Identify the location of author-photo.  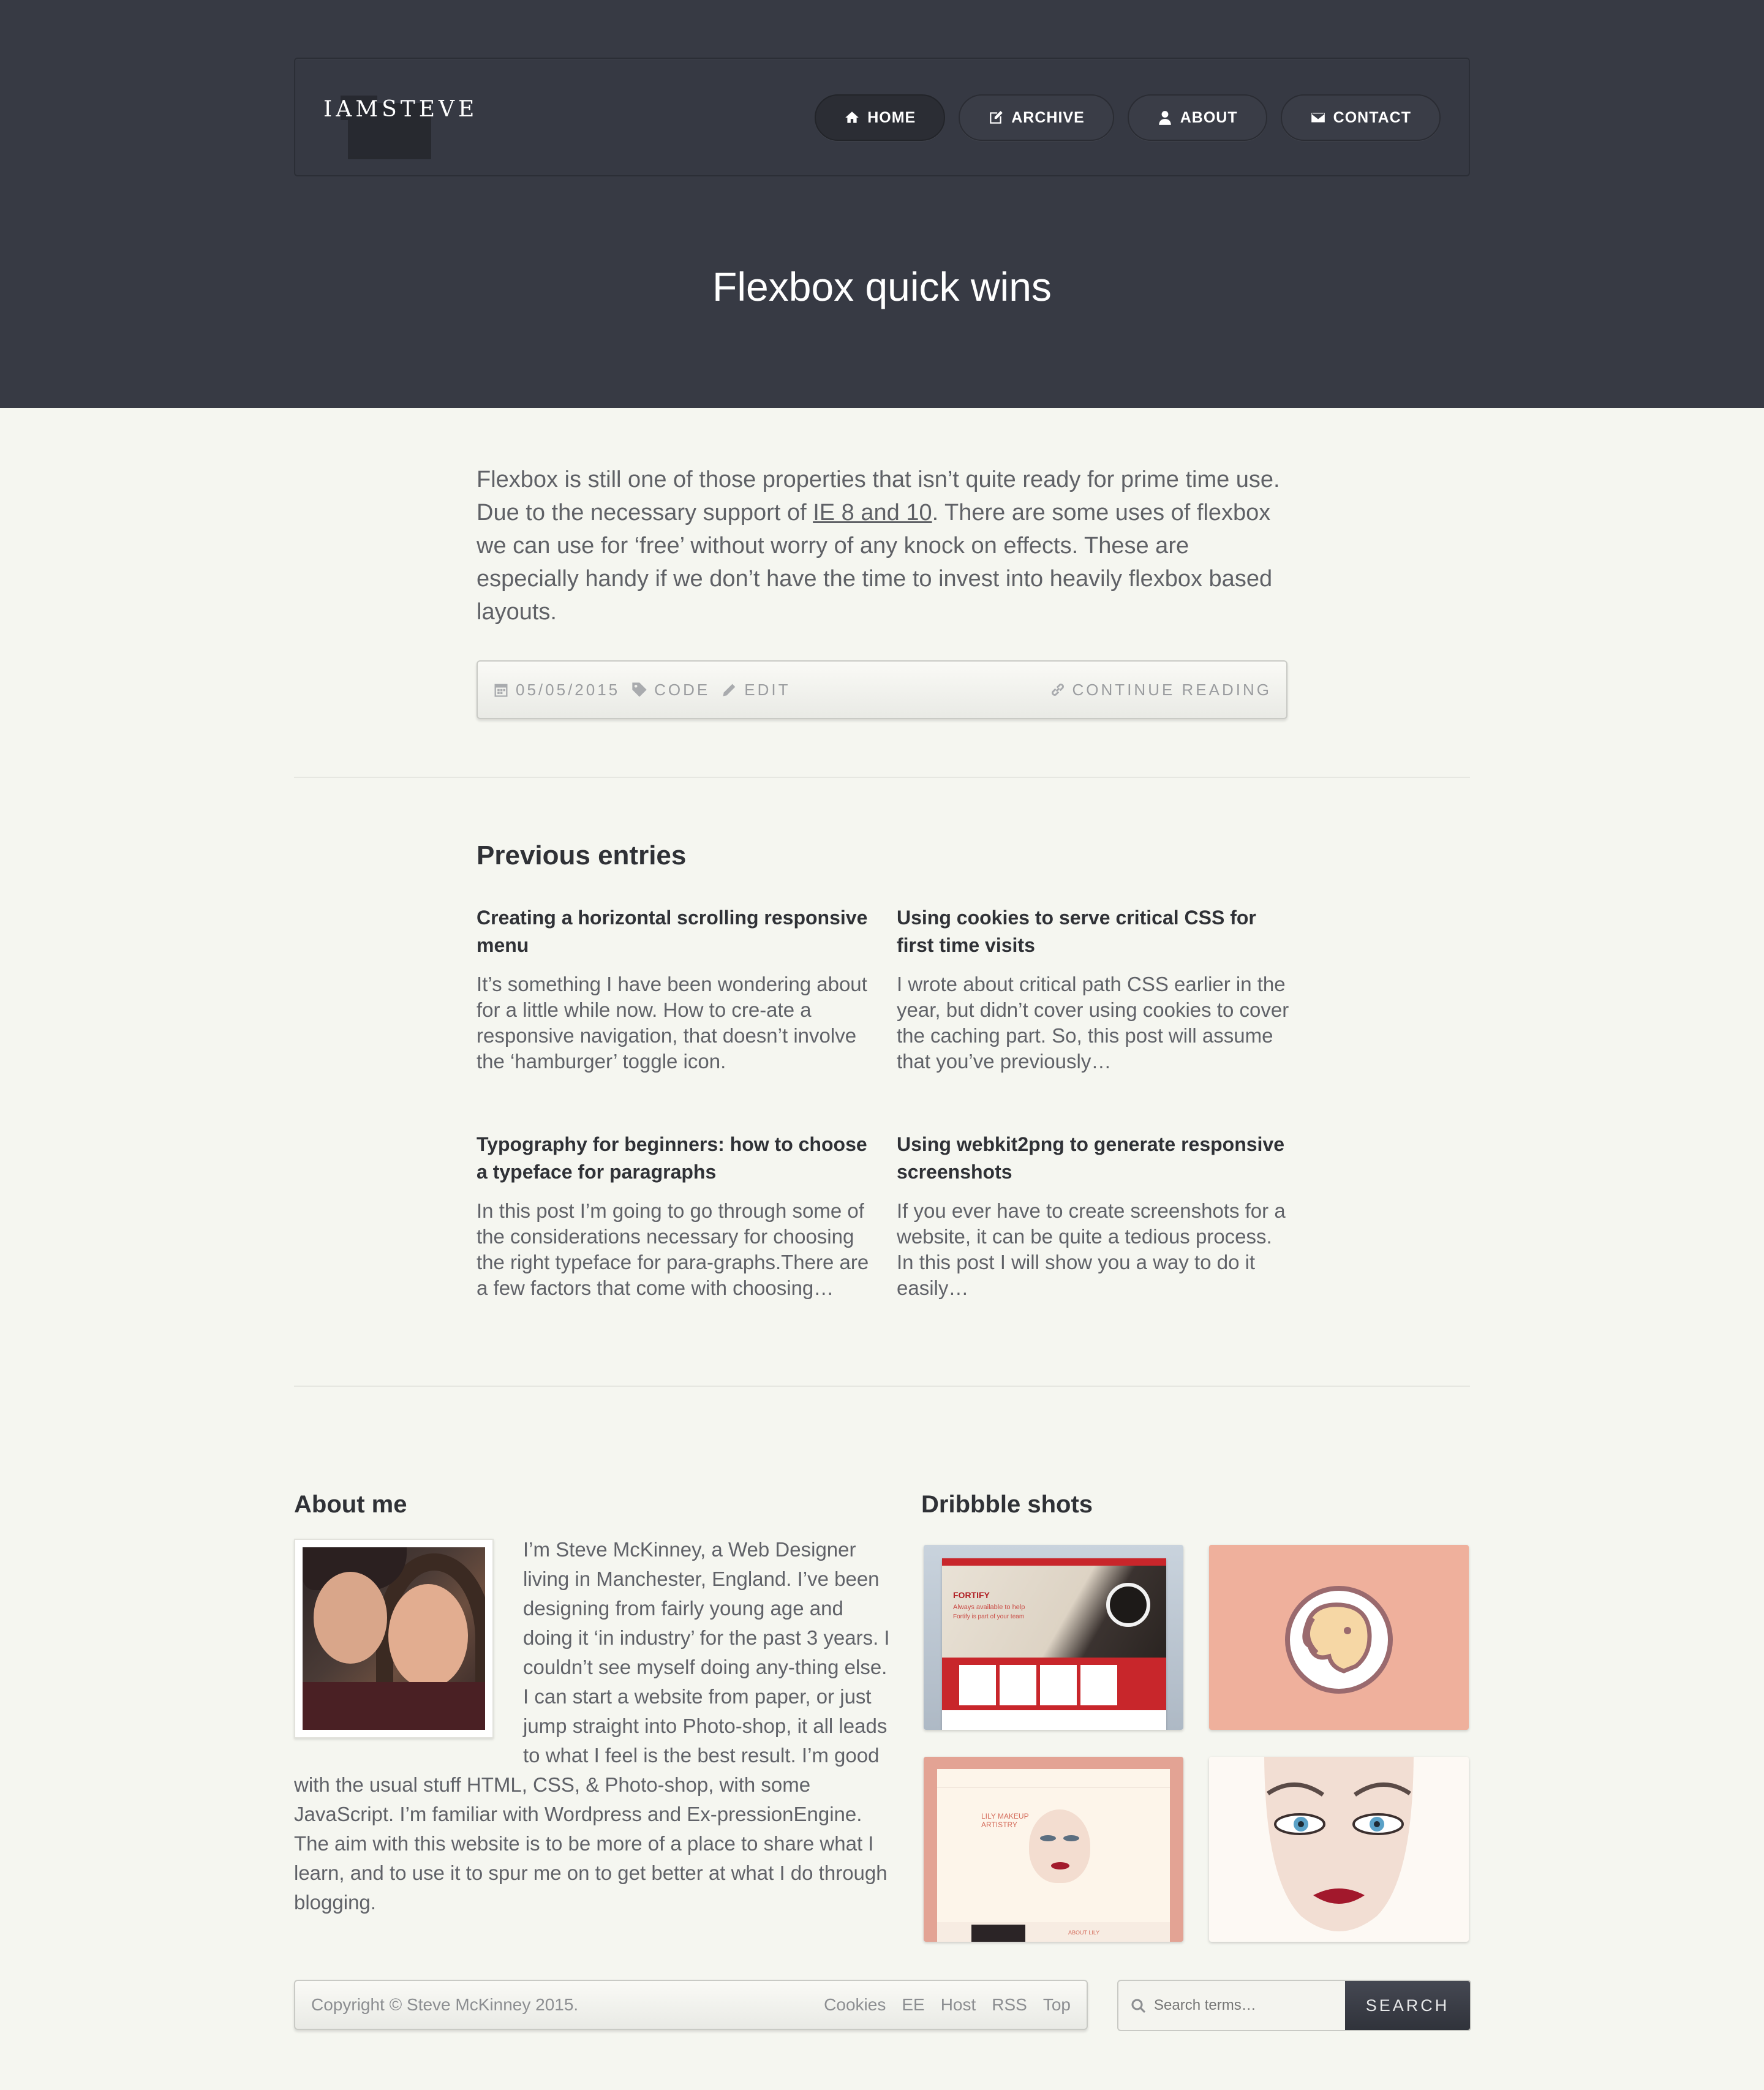
(394, 1638).